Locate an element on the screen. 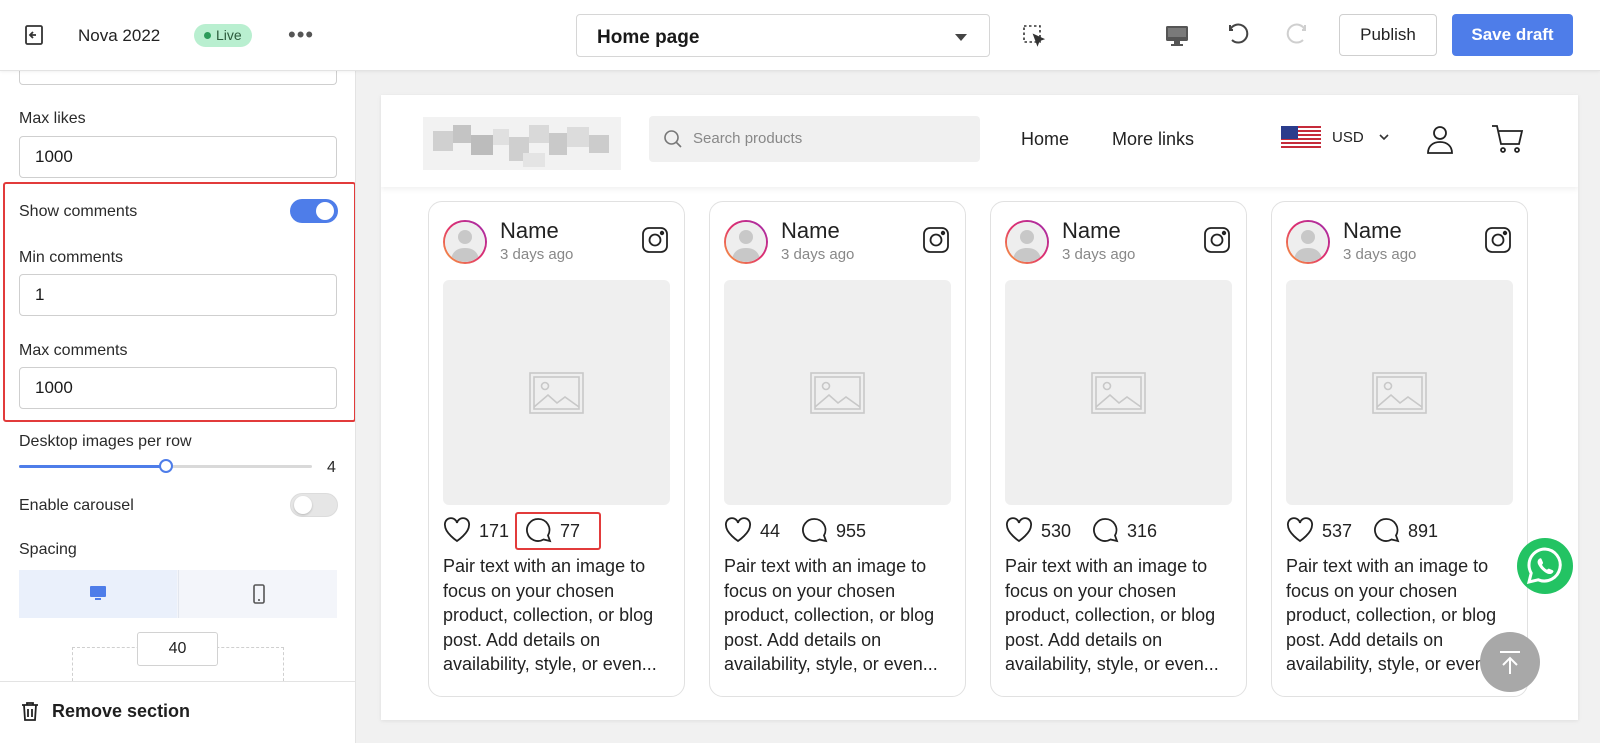  nav-link-home: Home is located at coordinates (1045, 139).